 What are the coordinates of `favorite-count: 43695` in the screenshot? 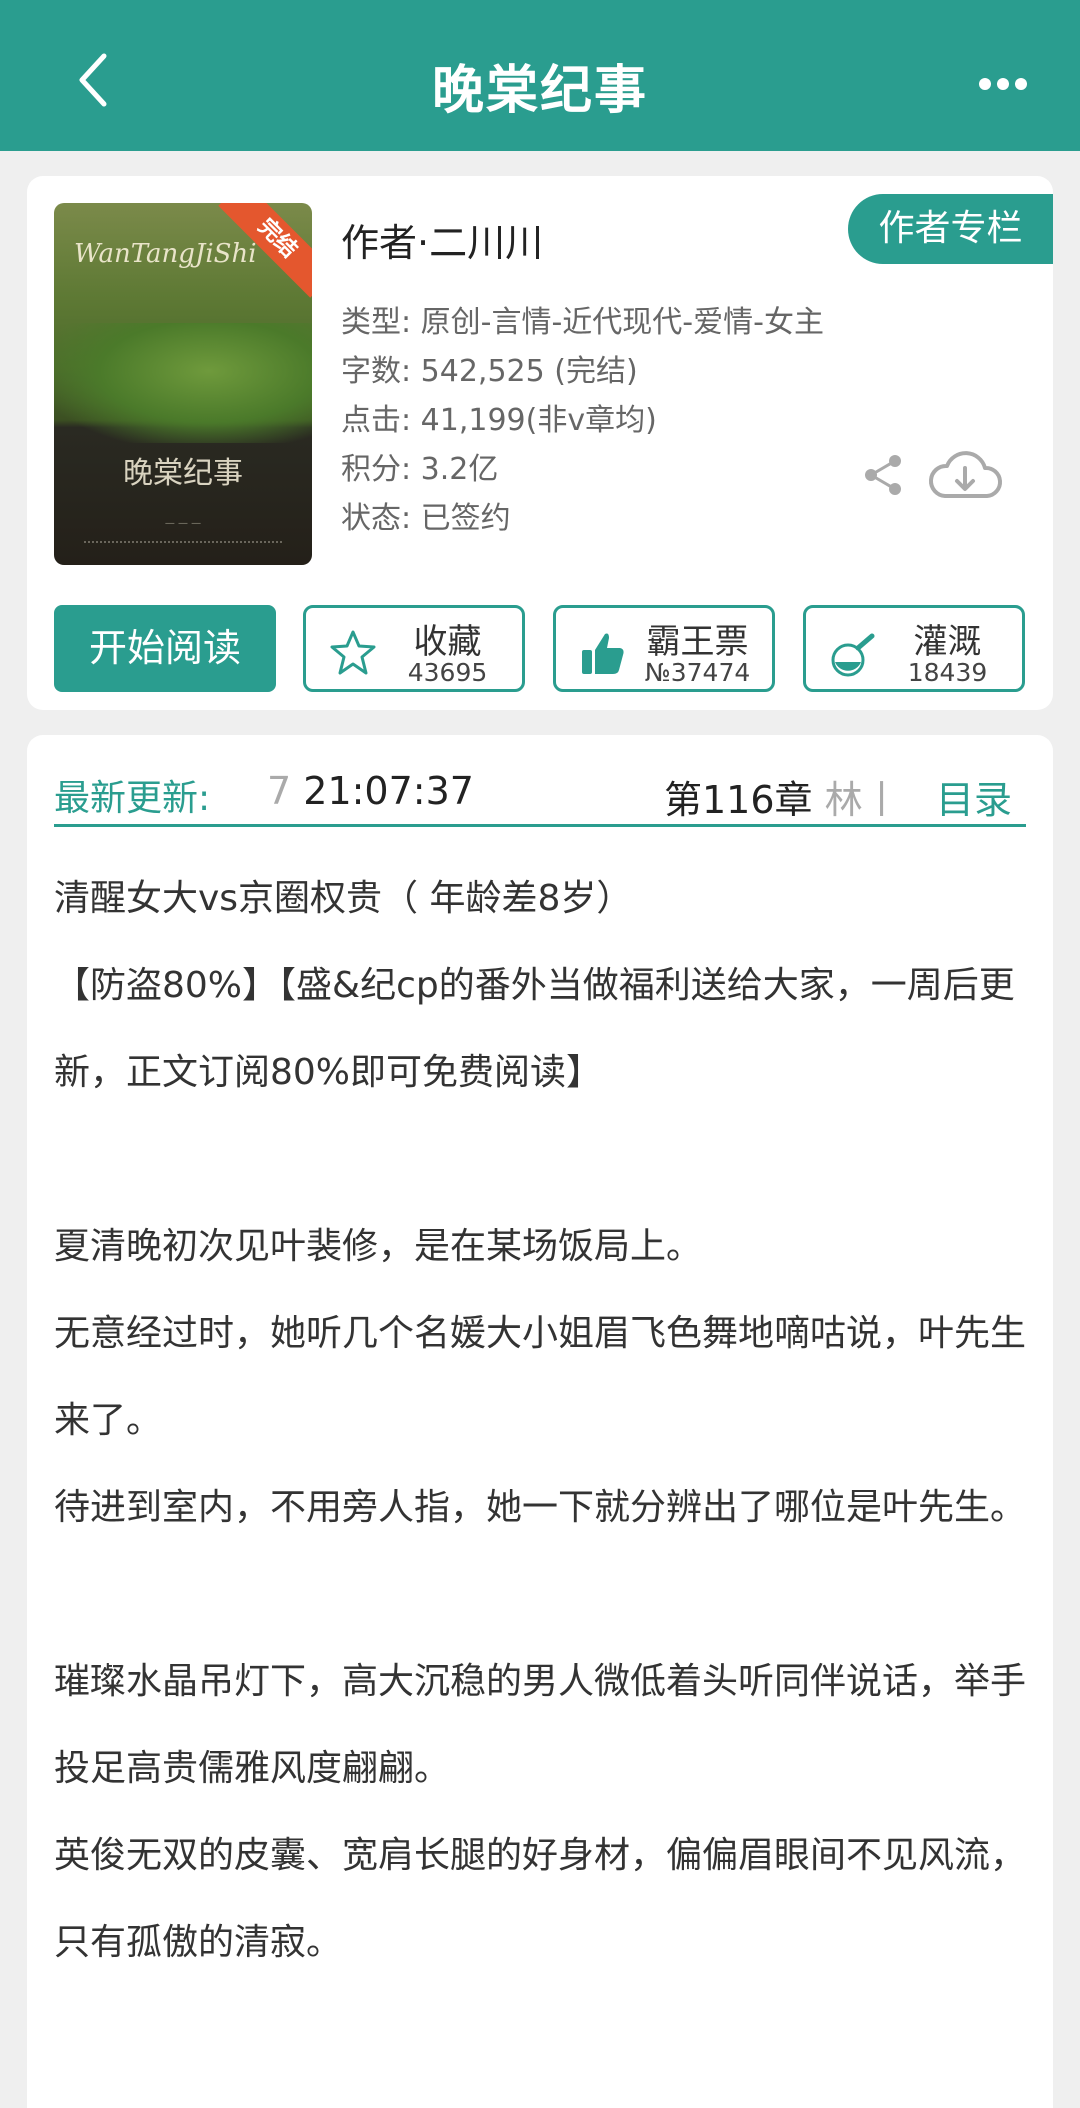 It's located at (447, 672).